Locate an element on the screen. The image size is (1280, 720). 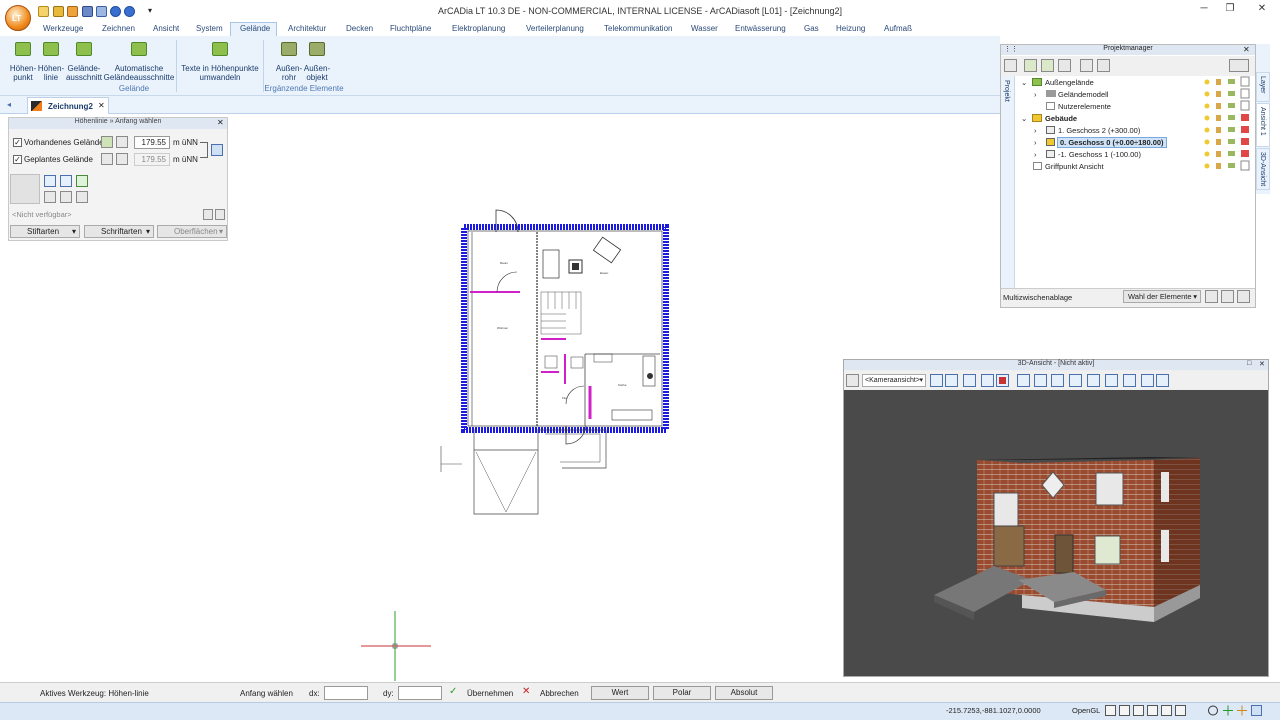
options2-icon is located at coordinates (220, 214).